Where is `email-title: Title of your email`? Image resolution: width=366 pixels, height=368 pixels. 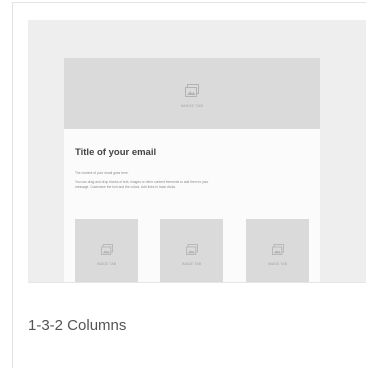
email-title: Title of your email is located at coordinates (116, 152).